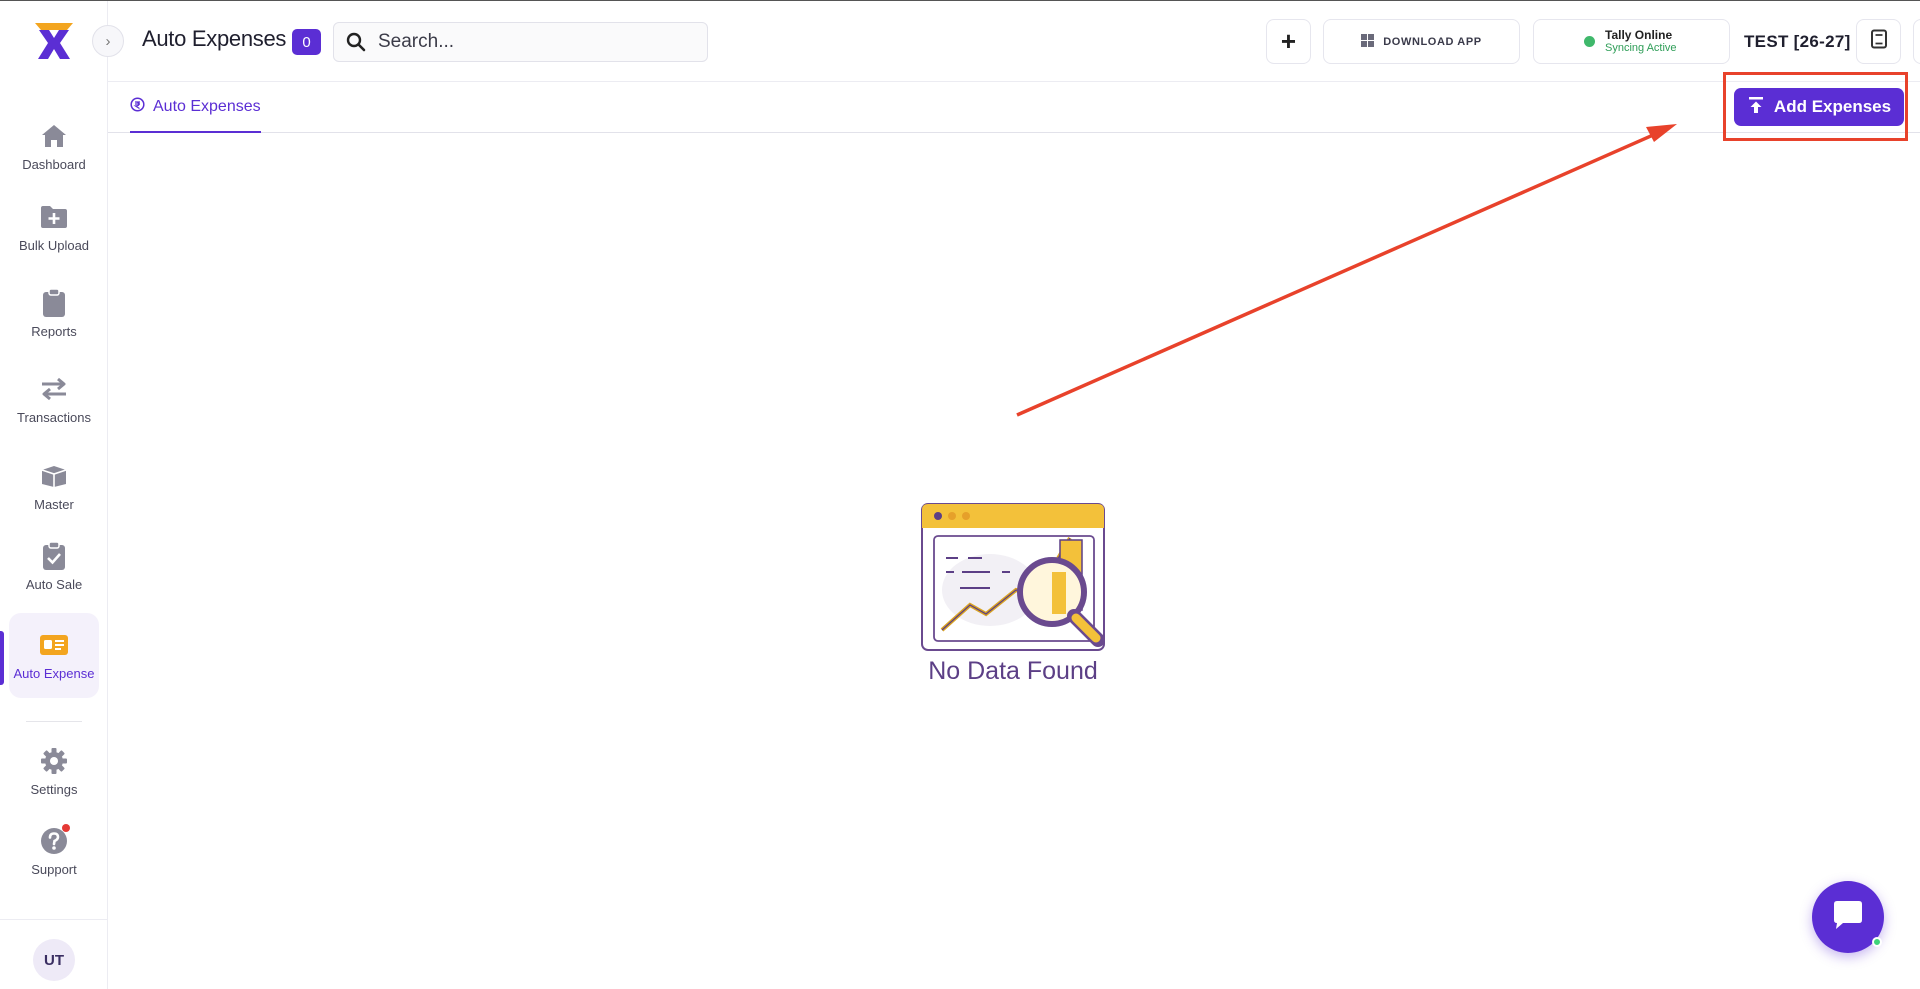 This screenshot has width=1920, height=989. What do you see at coordinates (207, 106) in the screenshot?
I see `tab-label: Auto Expenses` at bounding box center [207, 106].